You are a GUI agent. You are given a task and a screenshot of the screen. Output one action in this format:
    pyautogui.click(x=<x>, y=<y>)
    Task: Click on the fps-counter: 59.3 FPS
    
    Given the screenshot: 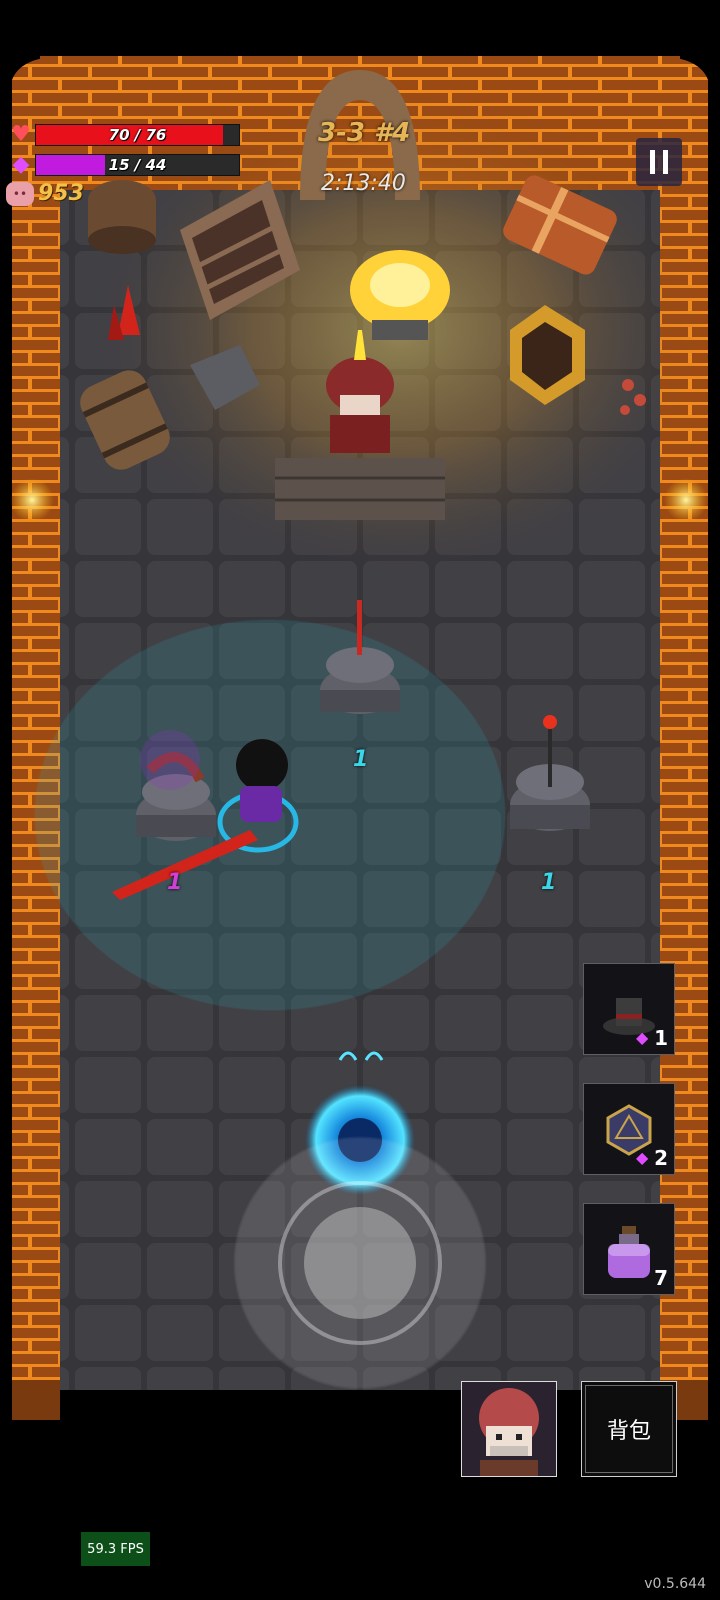 What is the action you would take?
    pyautogui.click(x=115, y=1549)
    